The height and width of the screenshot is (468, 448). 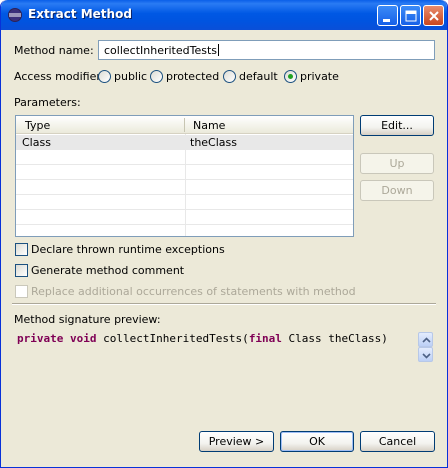 What do you see at coordinates (266, 50) in the screenshot?
I see `method-name-input: collectInheritedTests` at bounding box center [266, 50].